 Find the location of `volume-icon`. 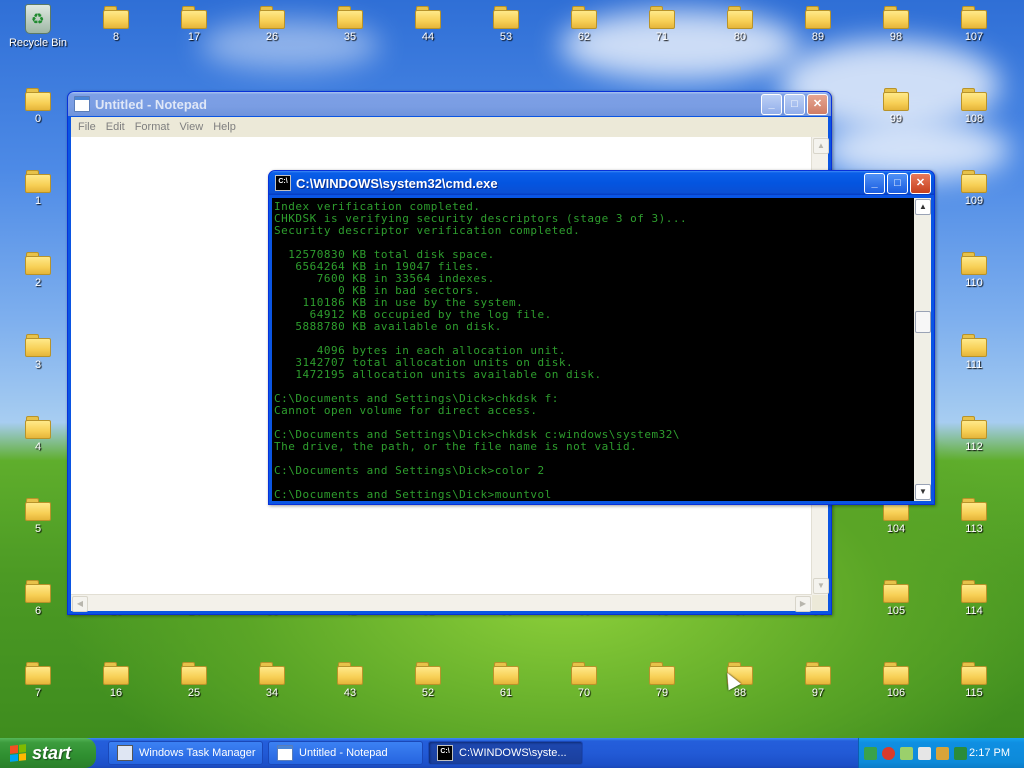

volume-icon is located at coordinates (924, 753).